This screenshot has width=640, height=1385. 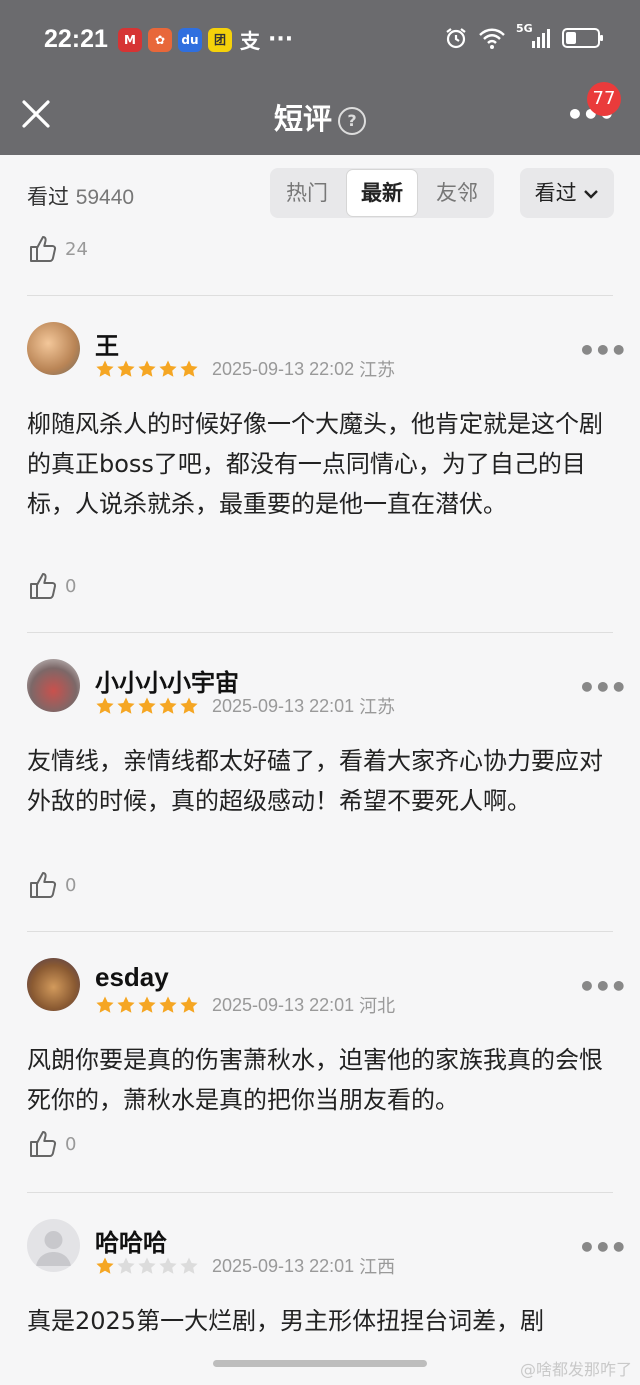 I want to click on review-datetime: 2025-09-13 22:02, so click(x=283, y=368).